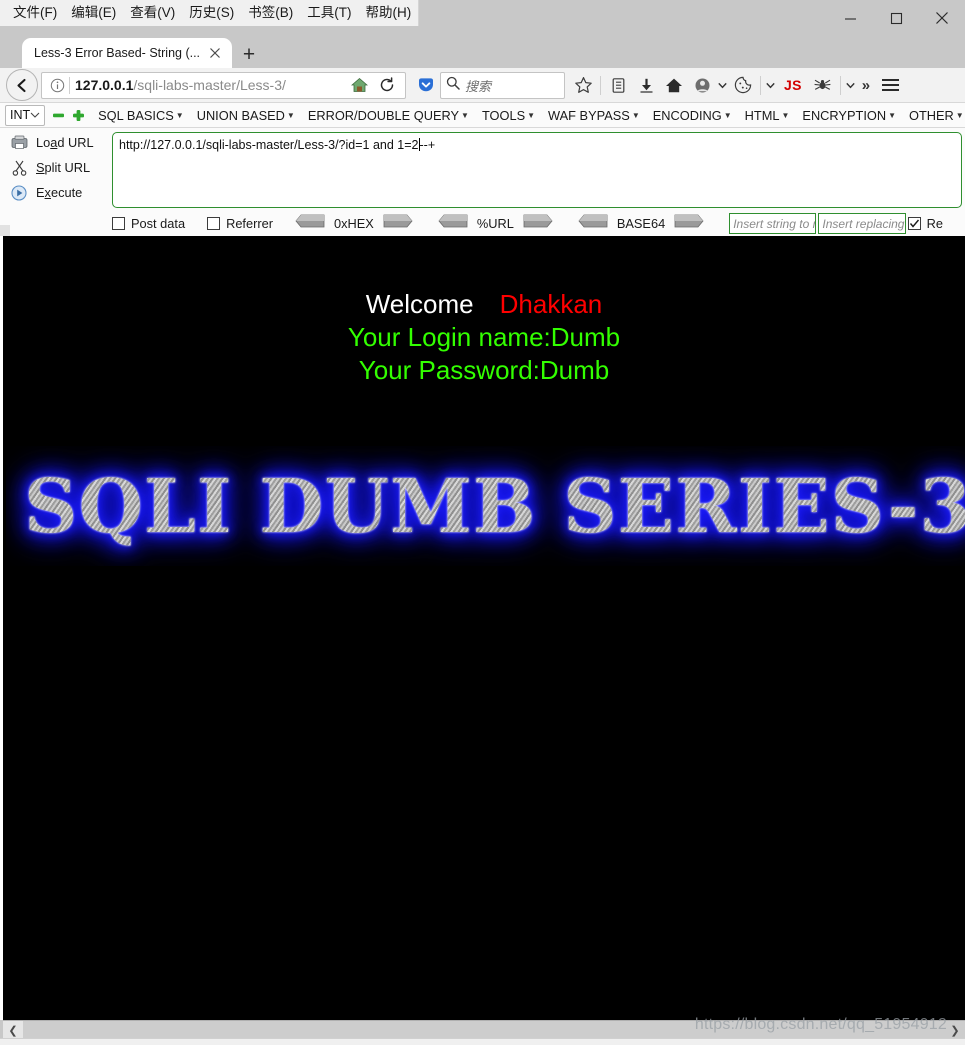 The image size is (965, 1045). What do you see at coordinates (646, 85) in the screenshot?
I see `download-arrow-icon` at bounding box center [646, 85].